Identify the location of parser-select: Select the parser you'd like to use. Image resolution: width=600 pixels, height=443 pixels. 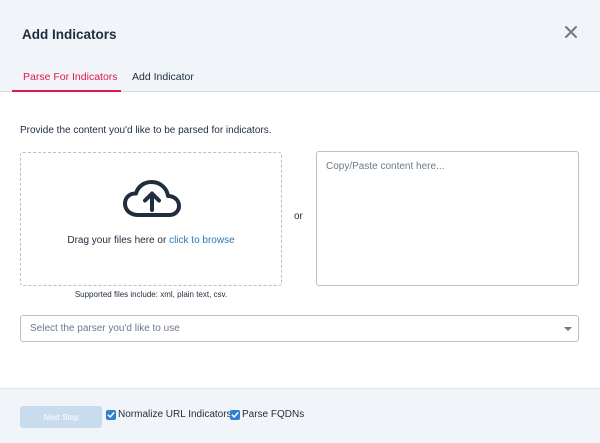
(299, 328).